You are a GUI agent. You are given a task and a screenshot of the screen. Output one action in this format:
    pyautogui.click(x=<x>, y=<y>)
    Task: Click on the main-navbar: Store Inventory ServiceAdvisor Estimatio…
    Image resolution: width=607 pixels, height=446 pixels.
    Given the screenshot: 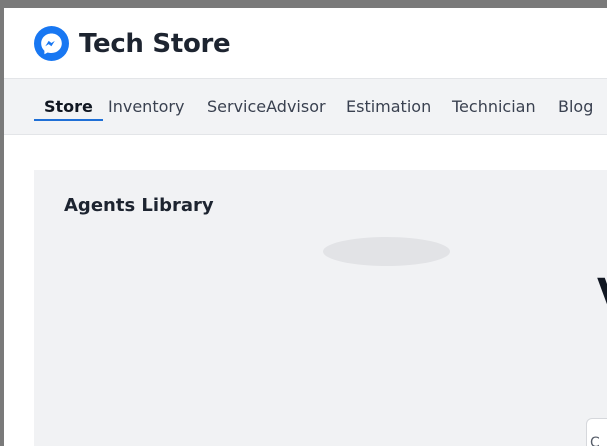 What is the action you would take?
    pyautogui.click(x=305, y=107)
    